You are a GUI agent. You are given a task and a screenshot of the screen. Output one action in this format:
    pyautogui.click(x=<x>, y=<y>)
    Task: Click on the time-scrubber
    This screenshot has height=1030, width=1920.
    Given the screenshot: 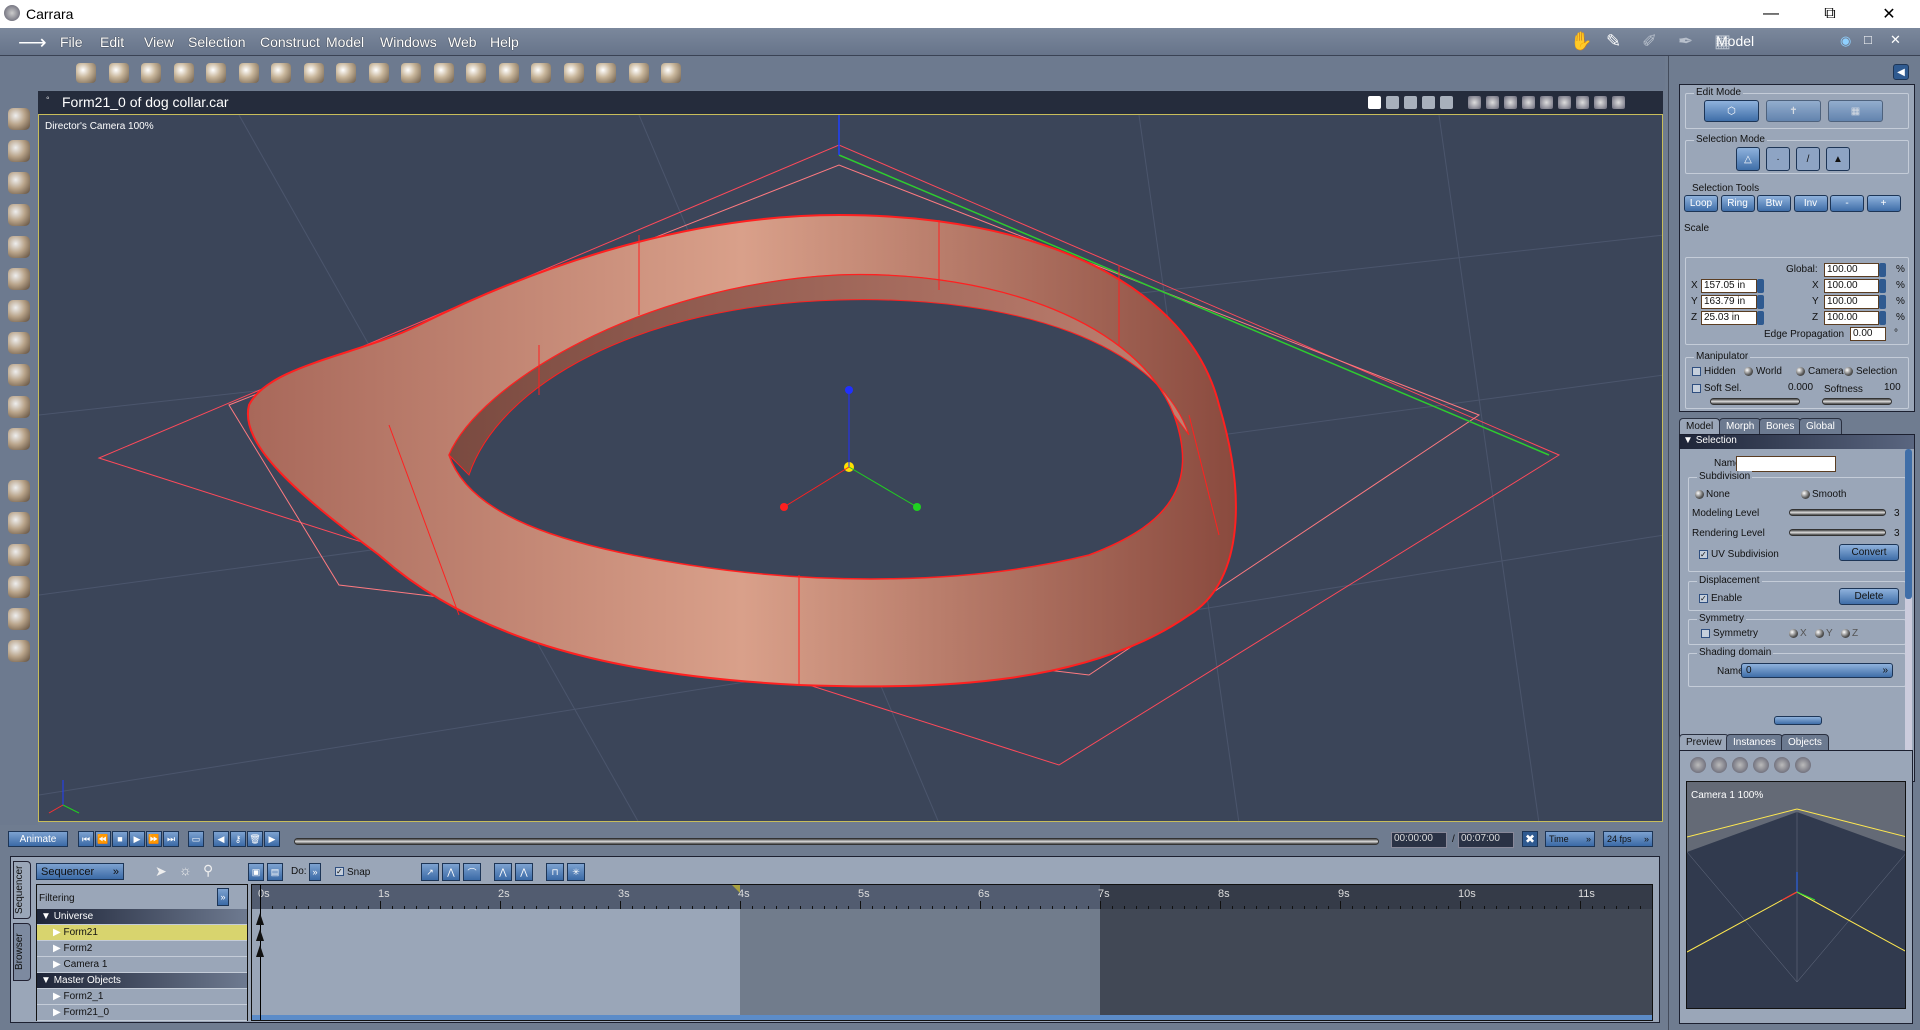 What is the action you would take?
    pyautogui.click(x=836, y=841)
    